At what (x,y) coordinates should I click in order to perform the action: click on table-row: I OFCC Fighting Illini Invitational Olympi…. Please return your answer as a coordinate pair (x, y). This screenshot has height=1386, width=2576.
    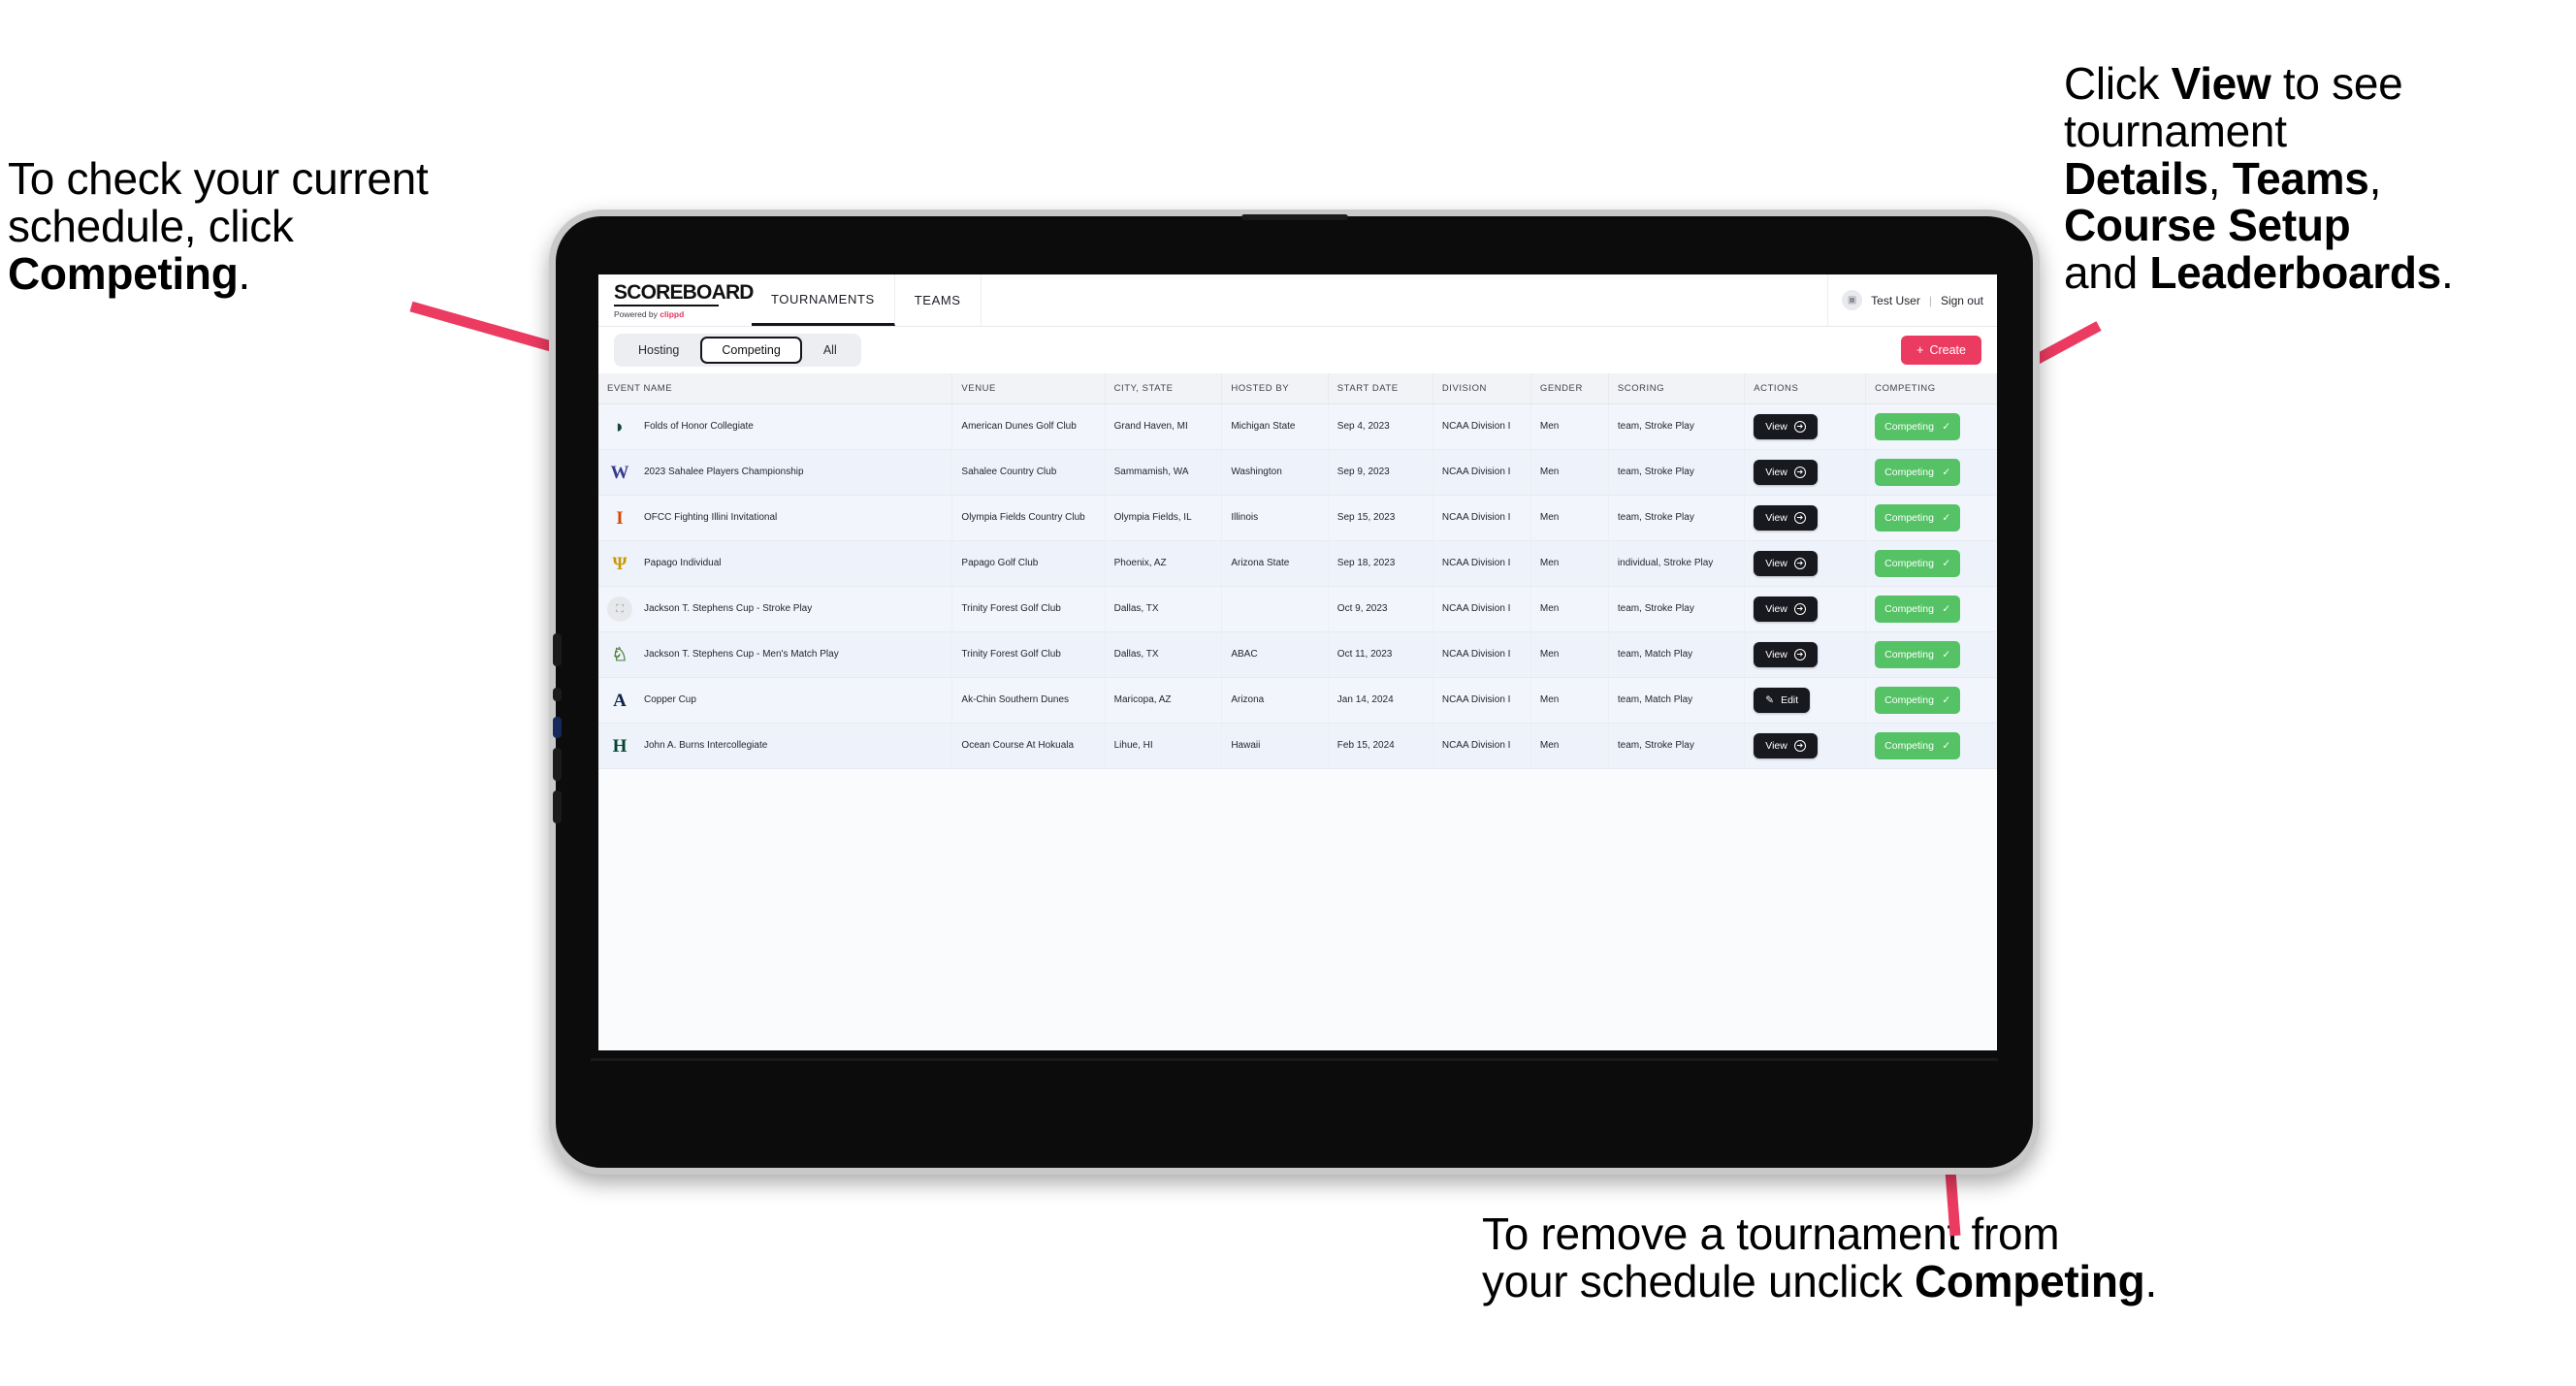
    Looking at the image, I should click on (1297, 518).